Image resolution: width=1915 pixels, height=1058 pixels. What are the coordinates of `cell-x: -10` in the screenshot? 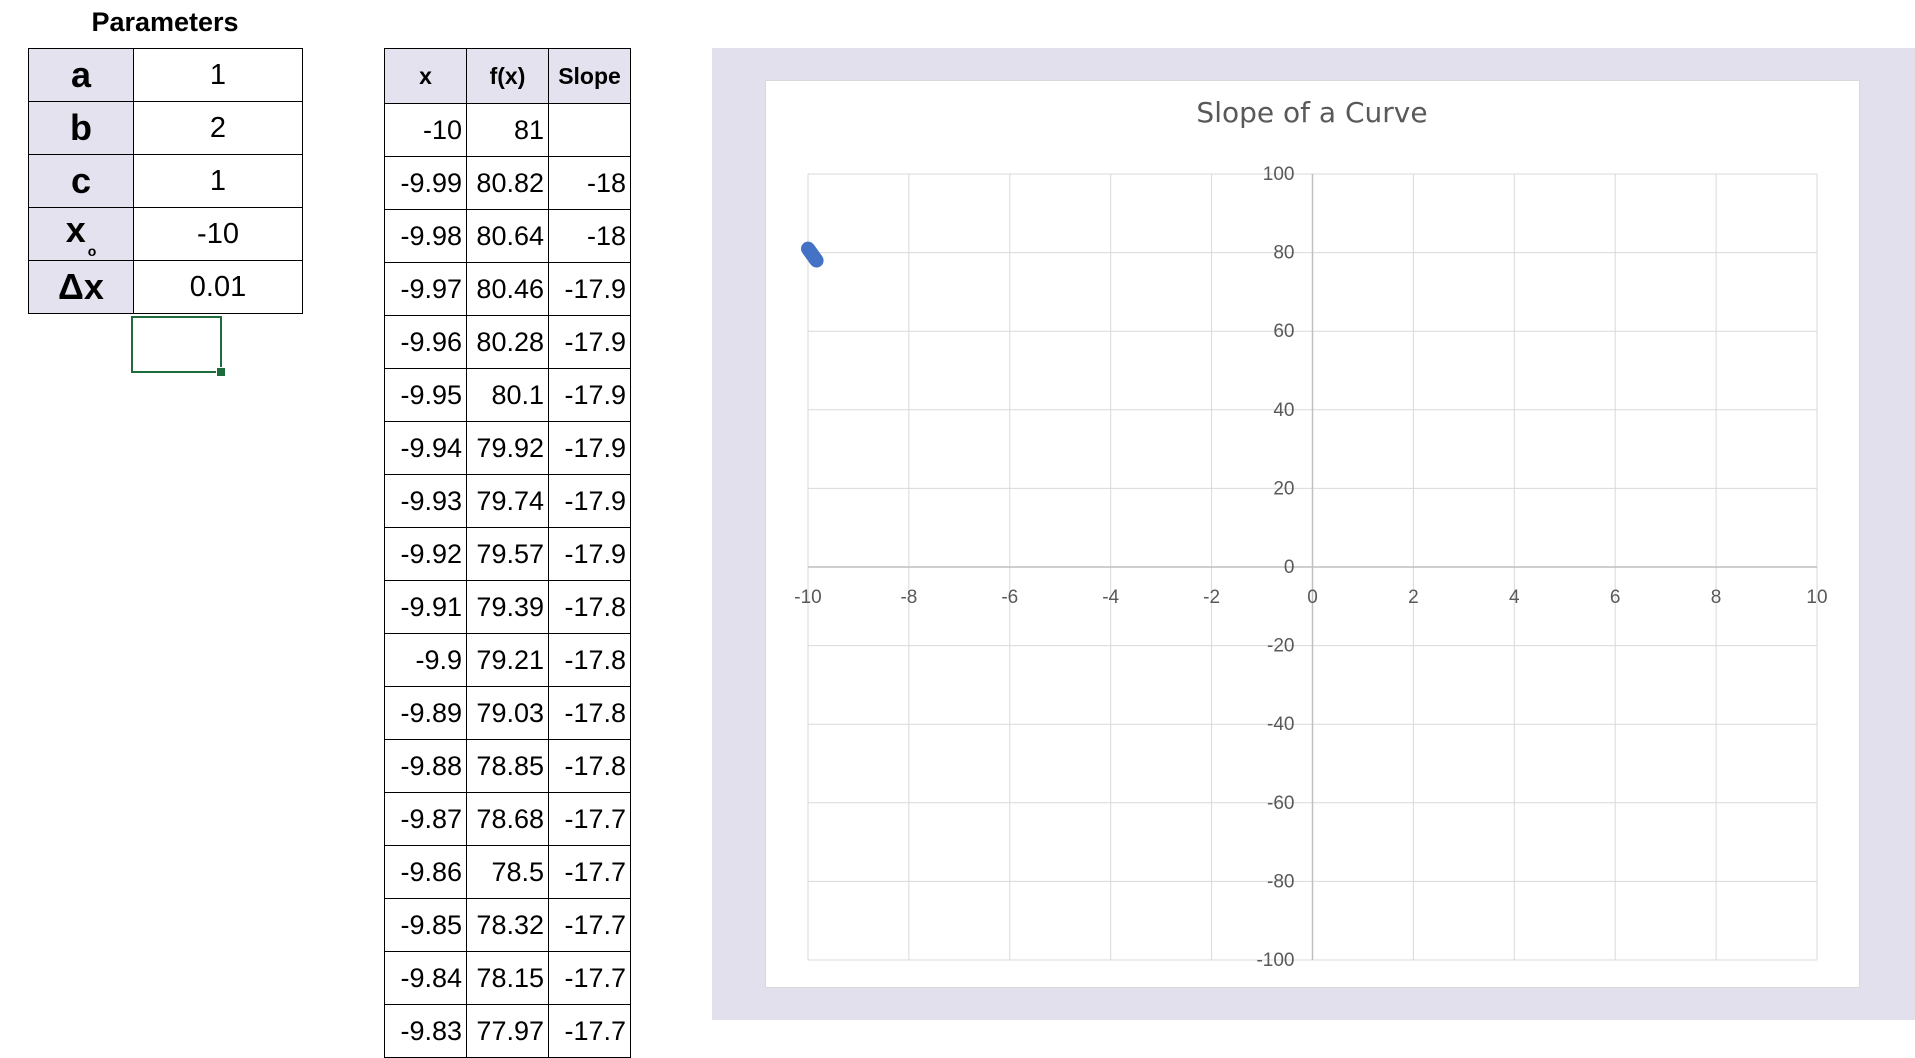 It's located at (425, 130).